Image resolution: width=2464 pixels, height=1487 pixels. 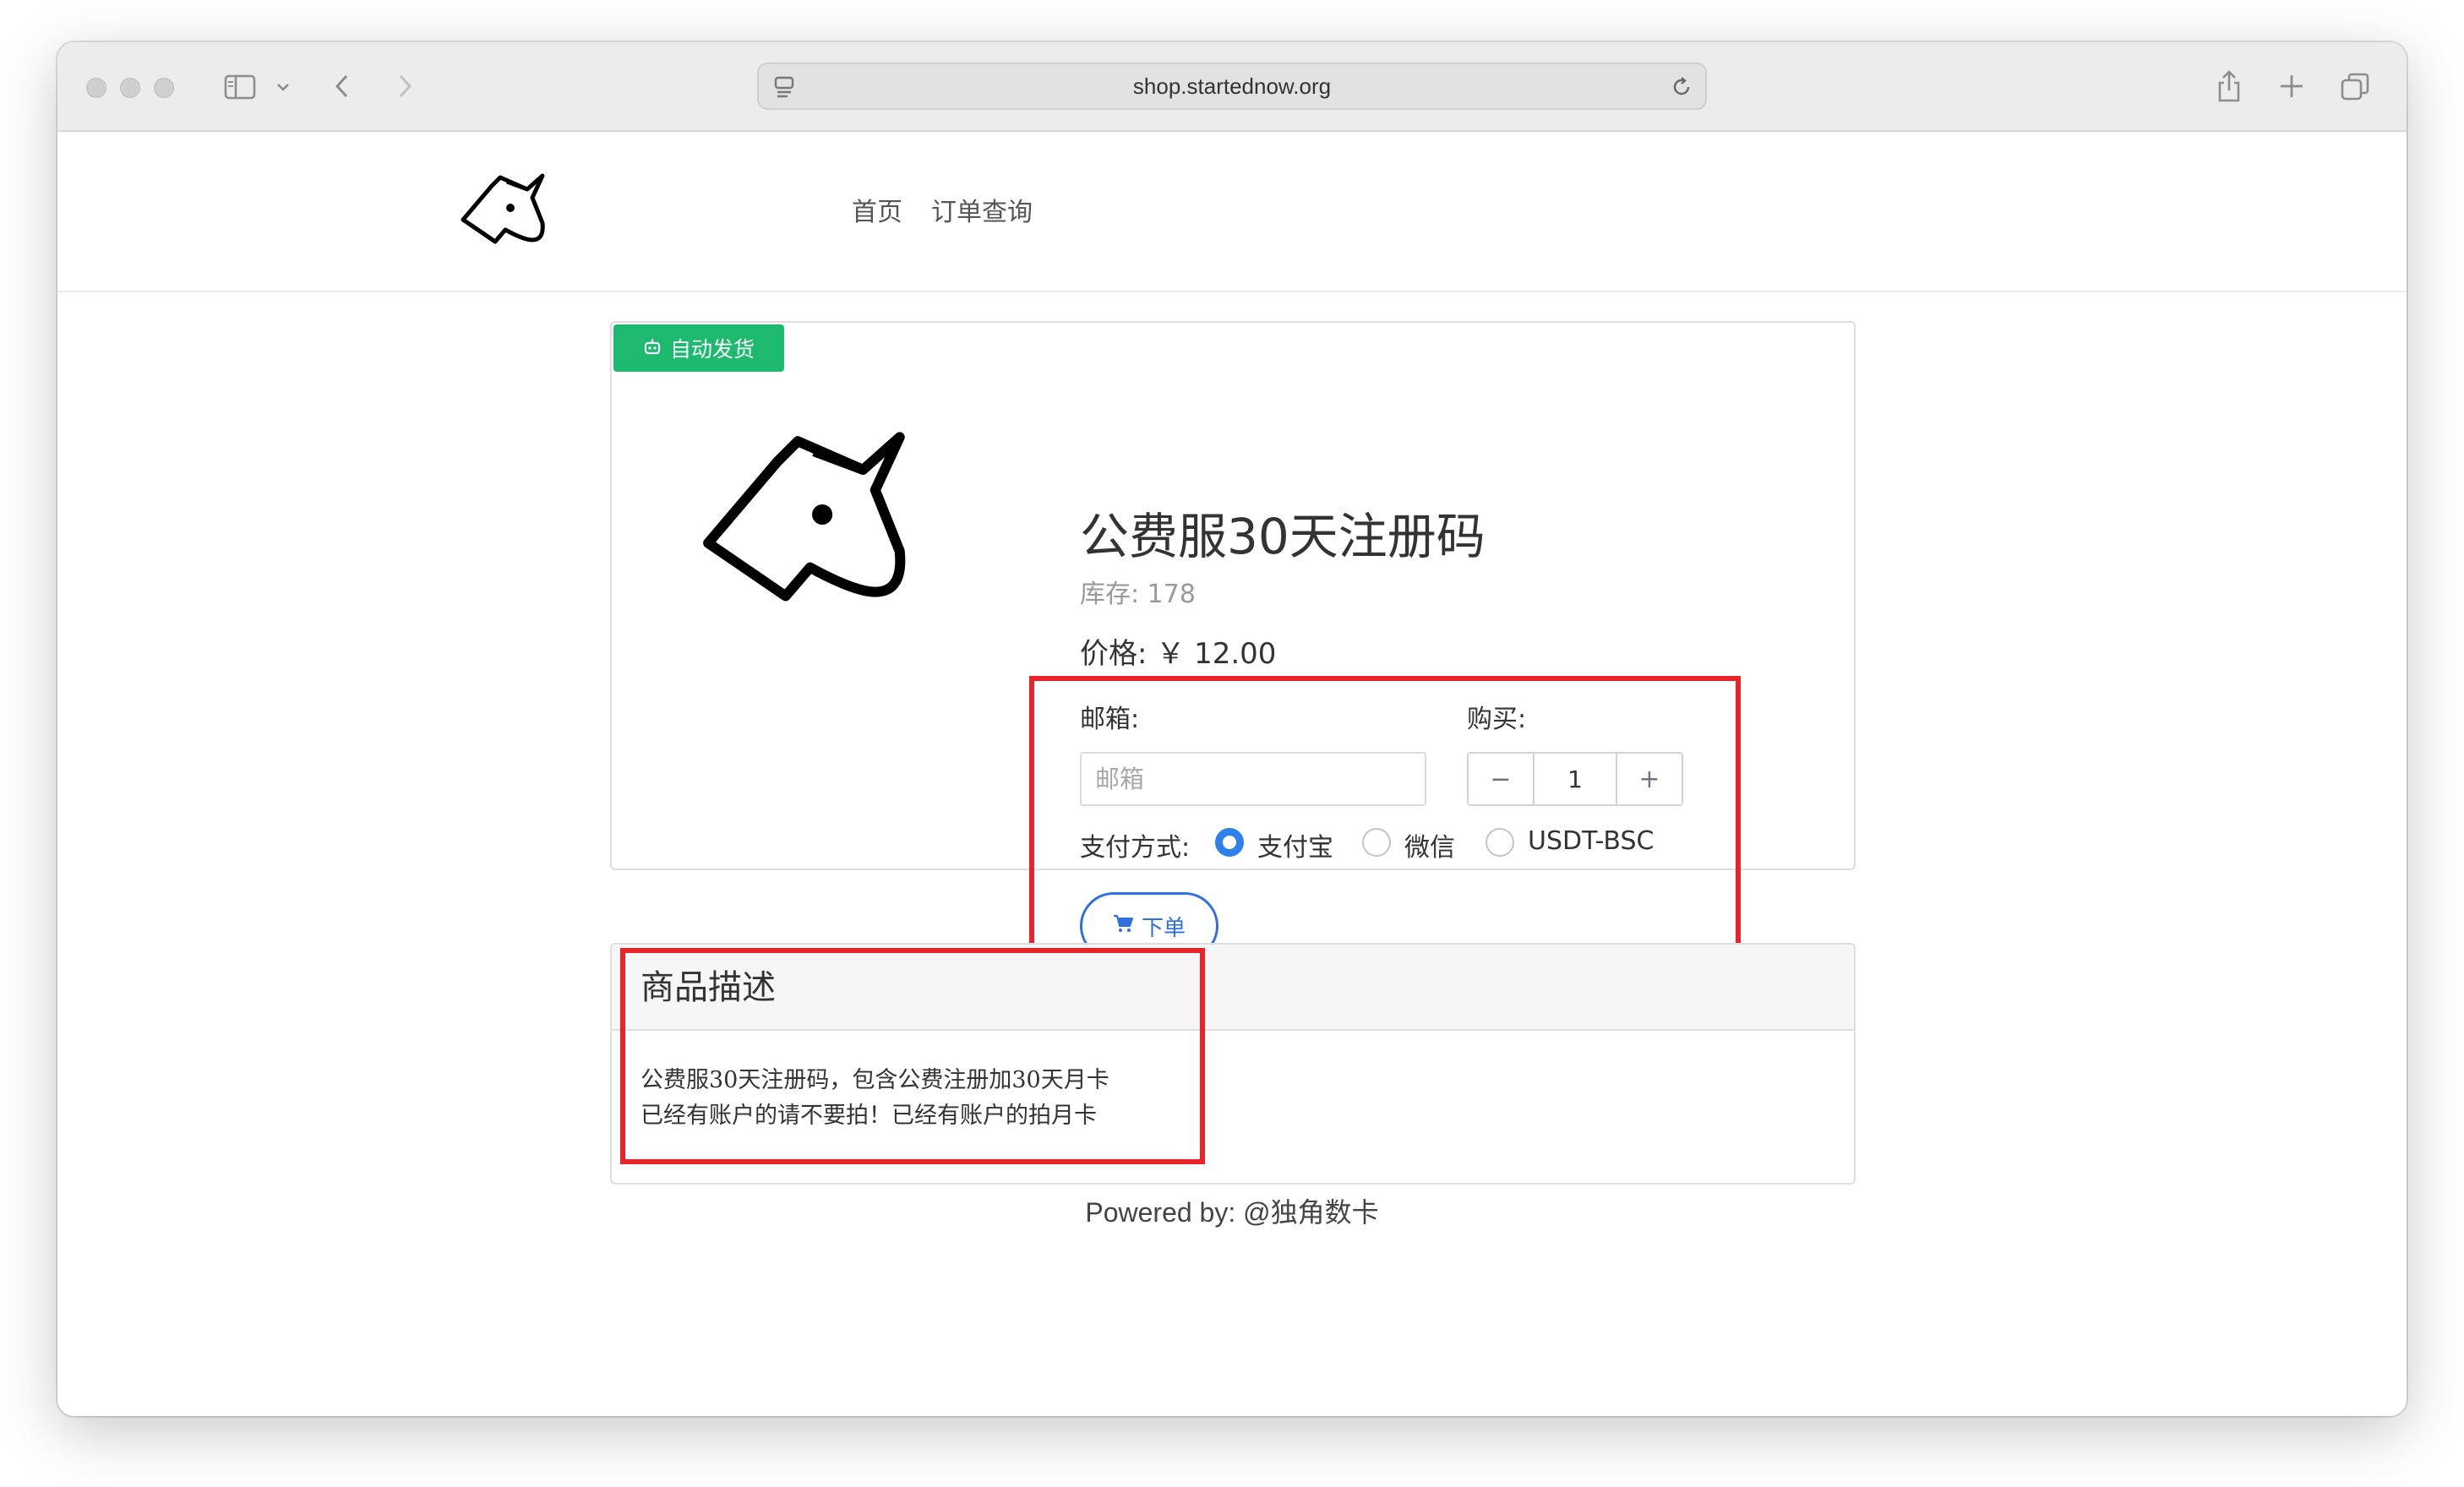 I want to click on browser-toolbar: shop.startednow.org, so click(x=1232, y=87).